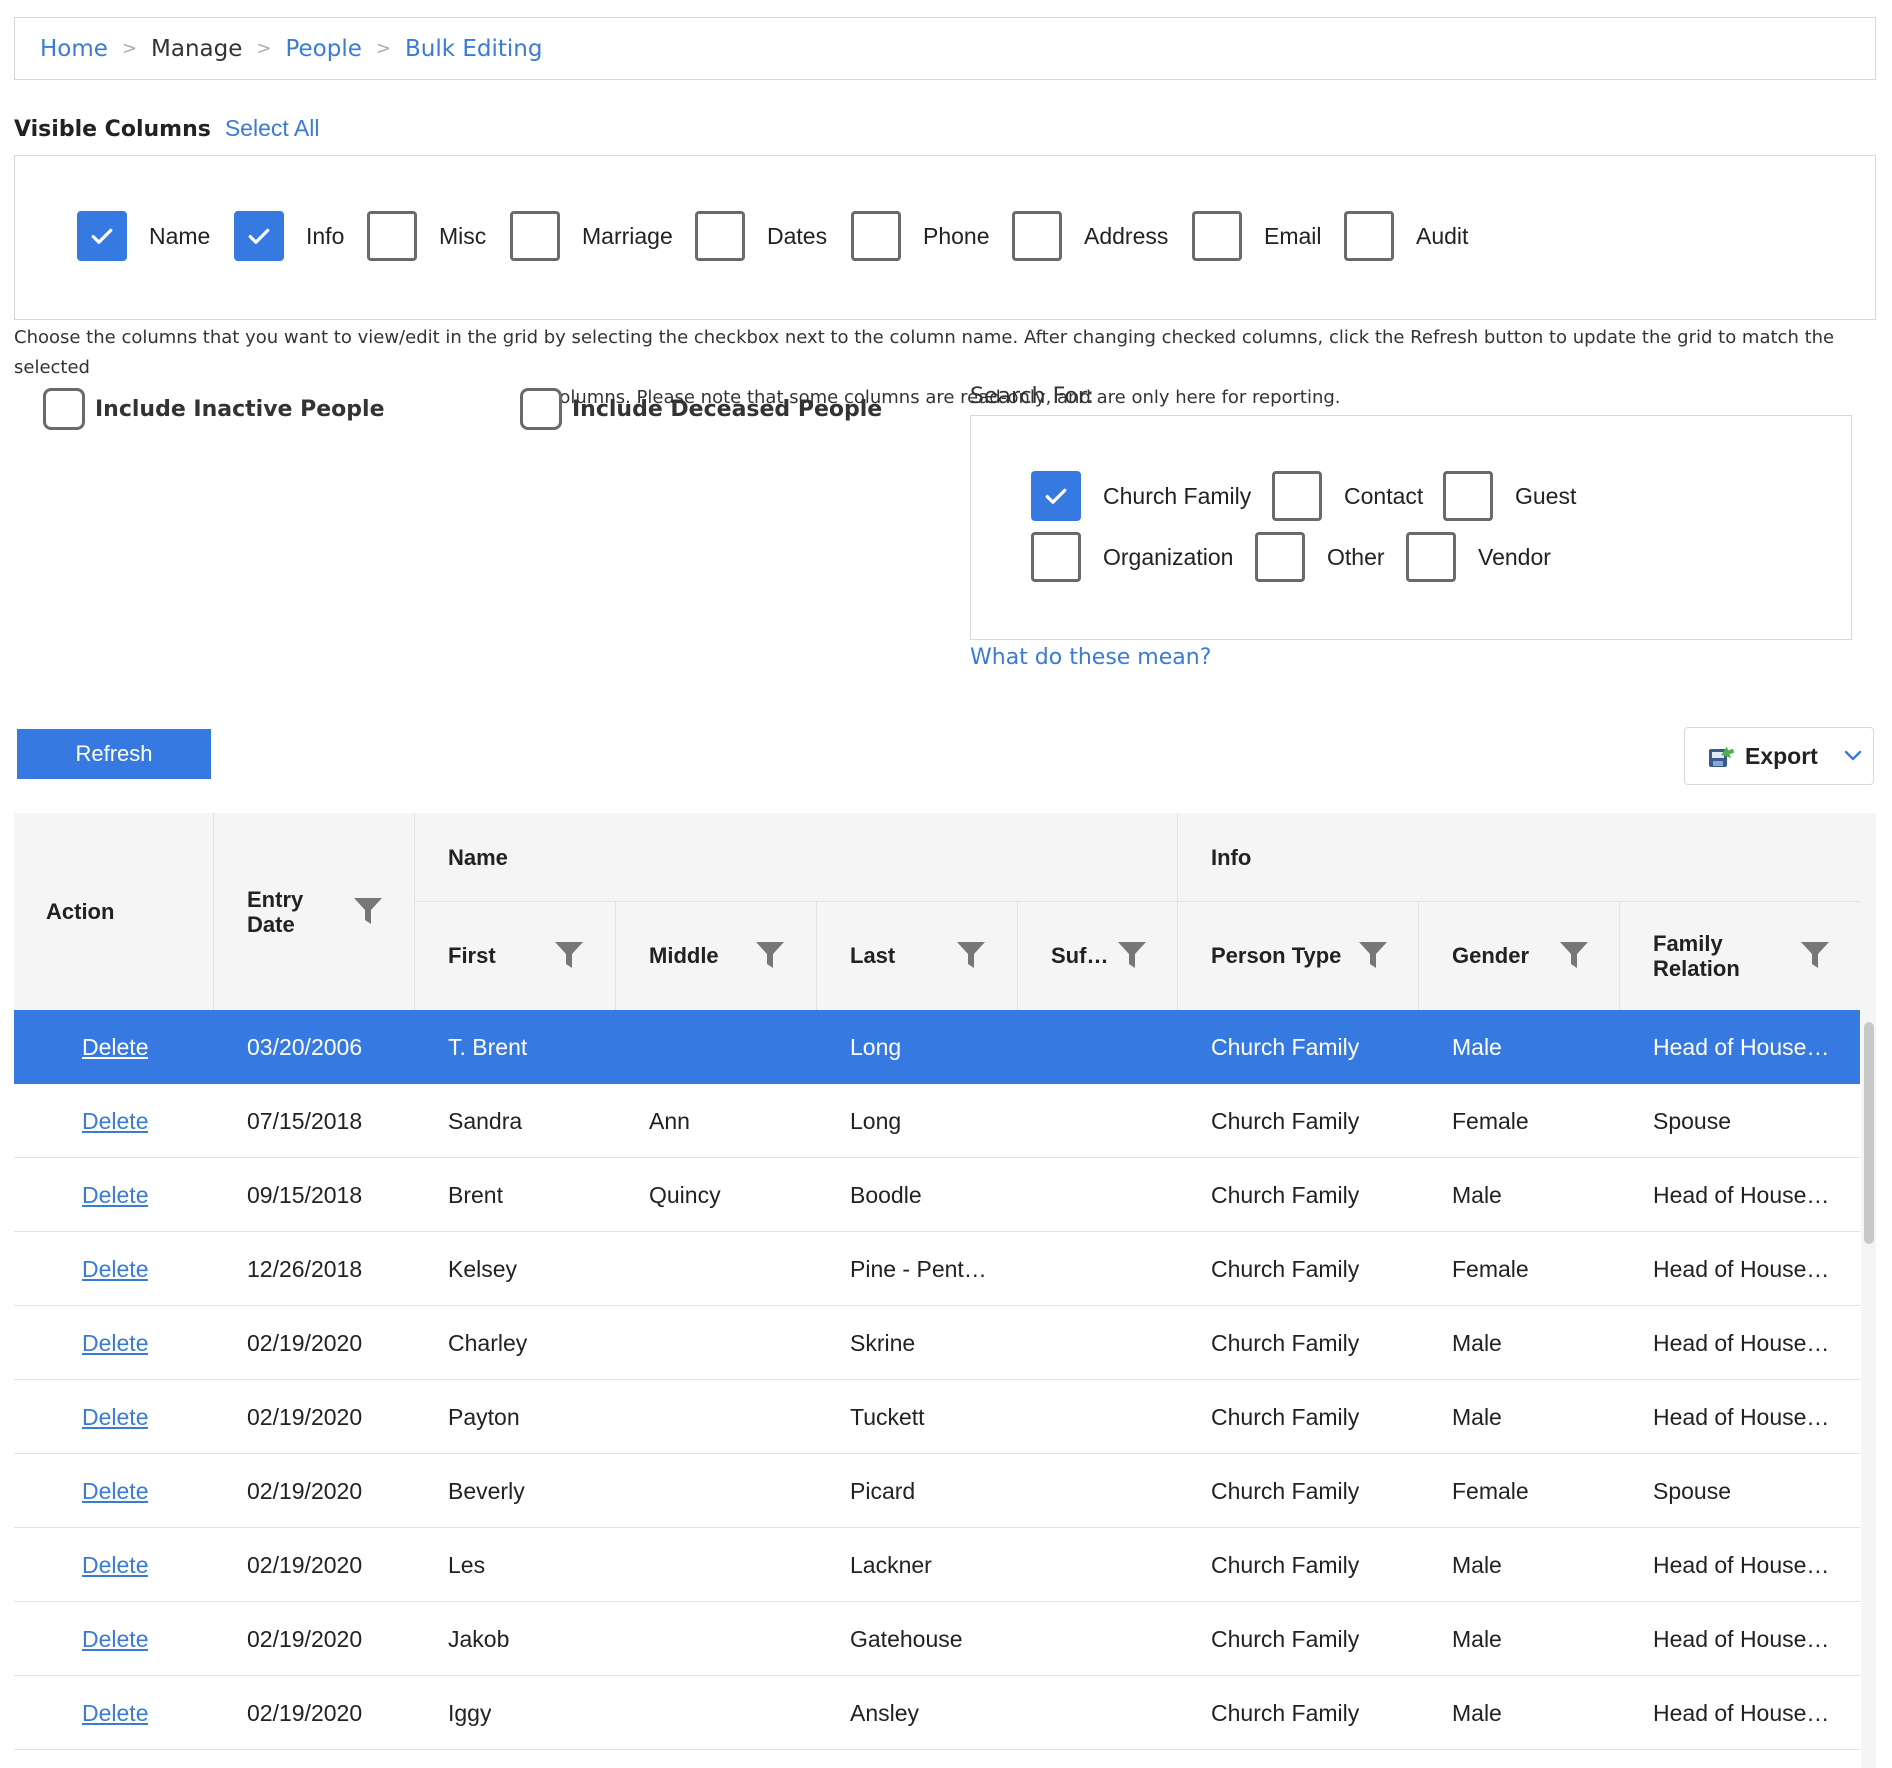 Image resolution: width=1892 pixels, height=1768 pixels. I want to click on cell-gender: Male, so click(1477, 1417).